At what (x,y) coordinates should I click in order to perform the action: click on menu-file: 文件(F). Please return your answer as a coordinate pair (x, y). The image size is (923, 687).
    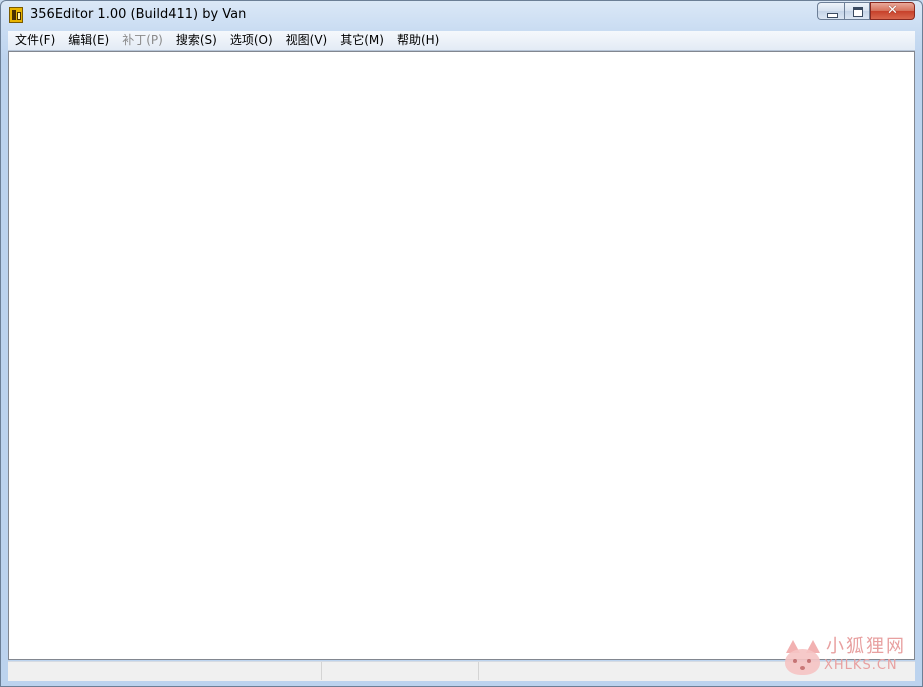
    Looking at the image, I should click on (34, 40).